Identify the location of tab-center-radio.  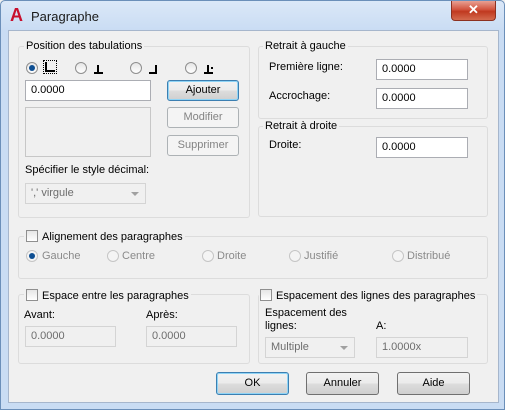
(81, 68).